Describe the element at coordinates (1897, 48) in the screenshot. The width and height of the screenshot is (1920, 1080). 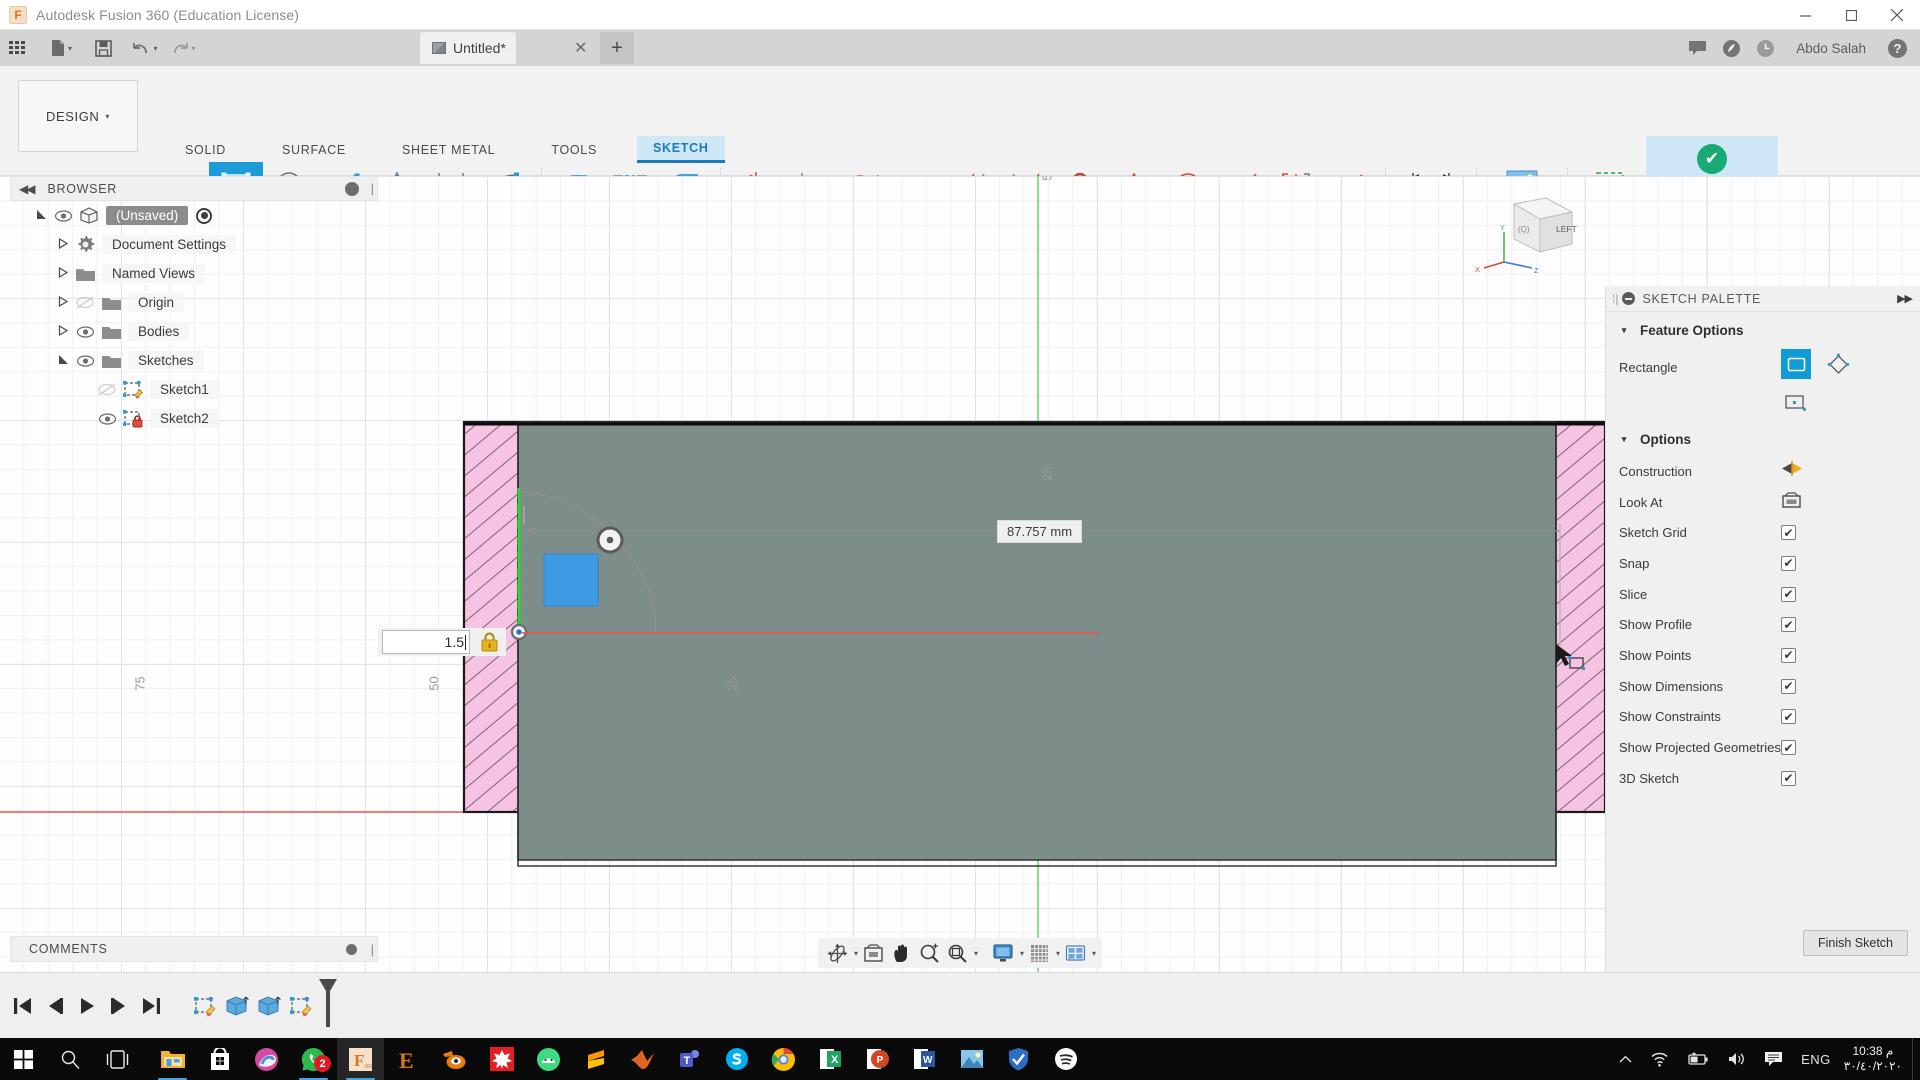
I see `help-icon: ?` at that location.